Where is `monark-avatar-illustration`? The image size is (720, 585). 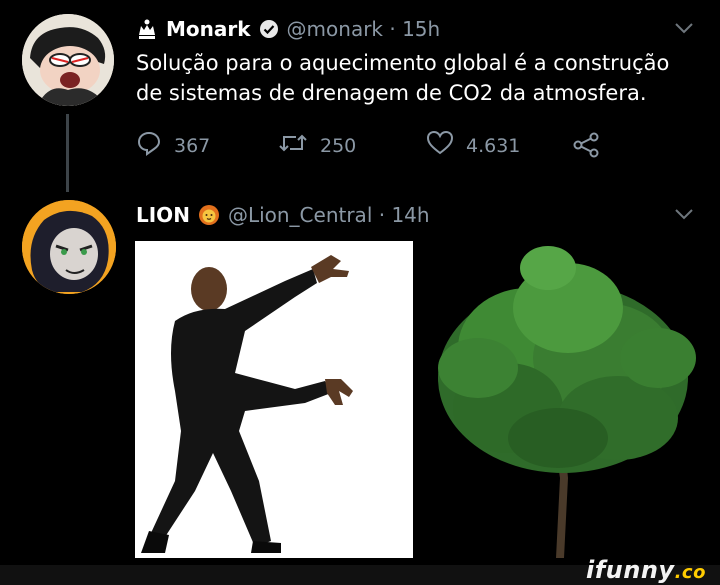 monark-avatar-illustration is located at coordinates (68, 60).